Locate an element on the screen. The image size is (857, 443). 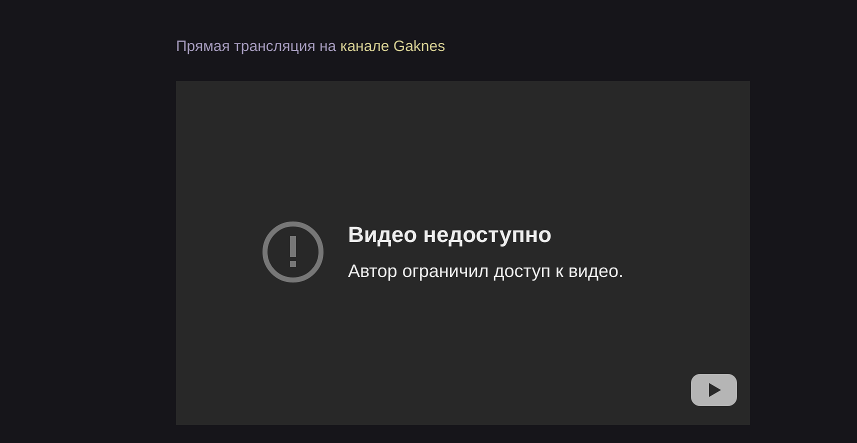
error-message: Автор ограничил доступ к видео. is located at coordinates (486, 271).